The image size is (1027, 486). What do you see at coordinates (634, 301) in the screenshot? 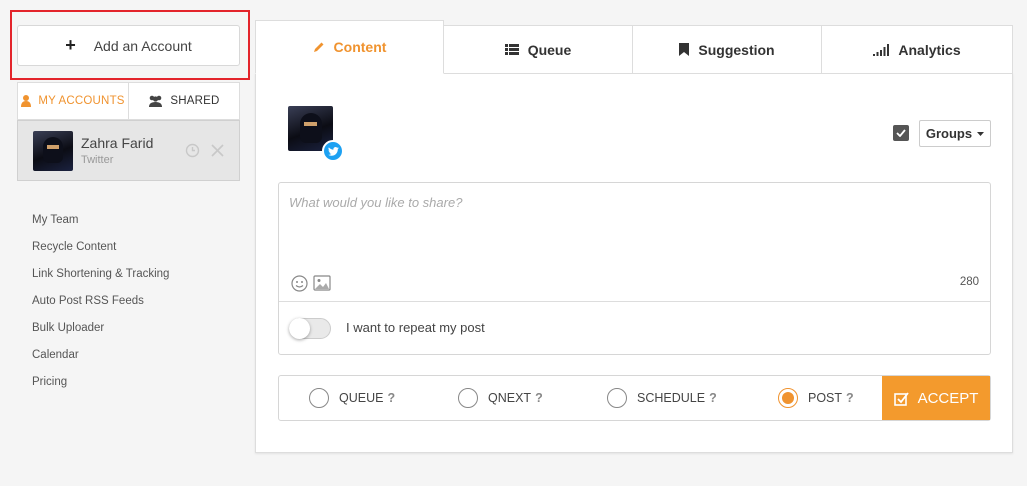
I see `divider` at bounding box center [634, 301].